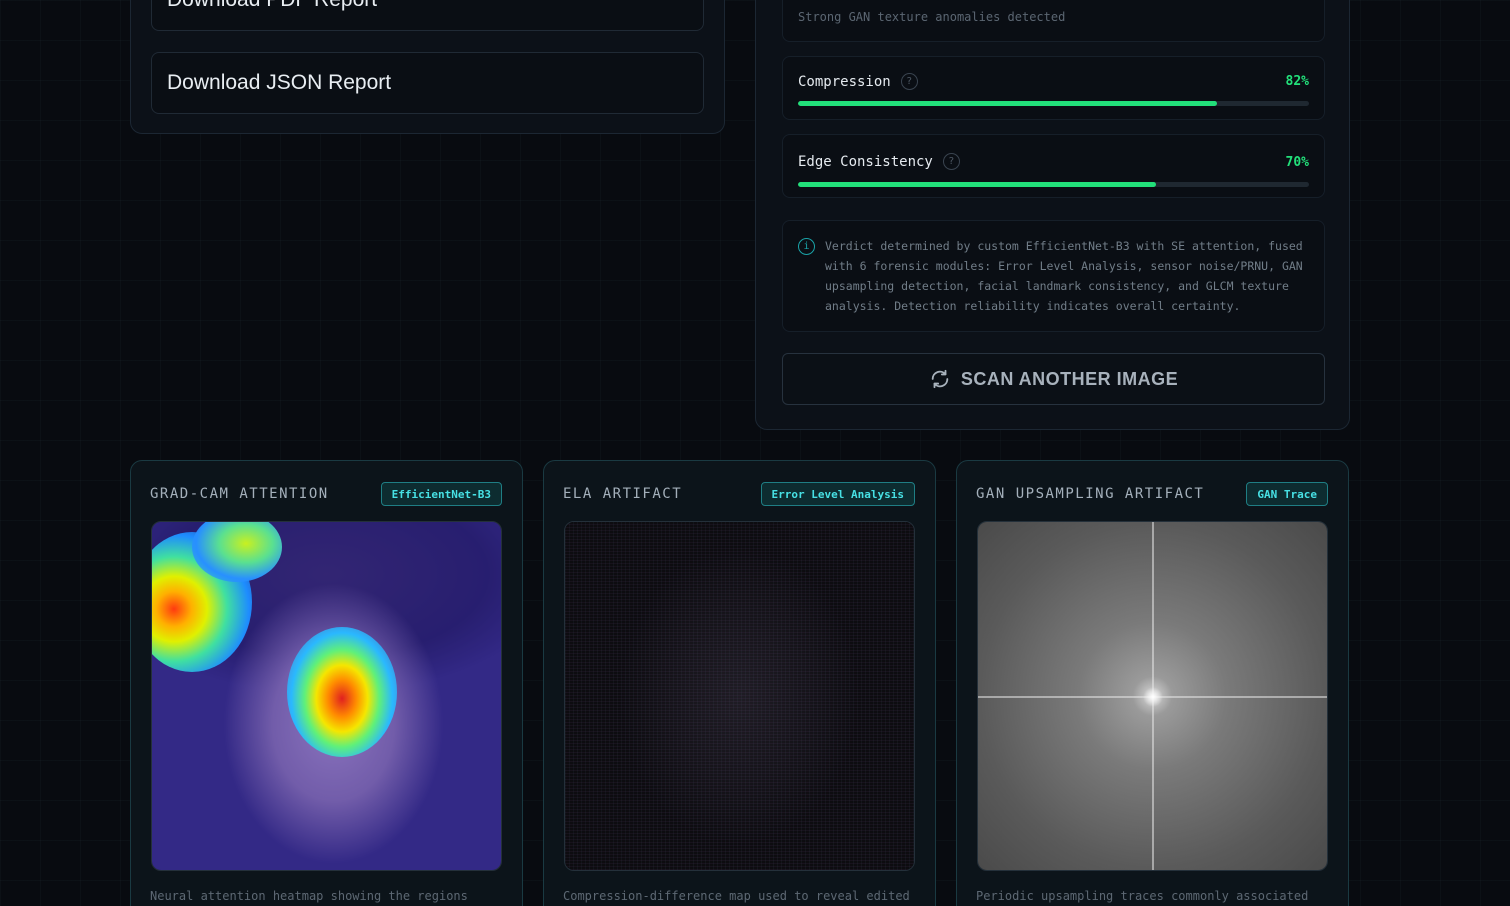  I want to click on scan-another-image-button: SCAN ANOTHER IMAGE, so click(1053, 379).